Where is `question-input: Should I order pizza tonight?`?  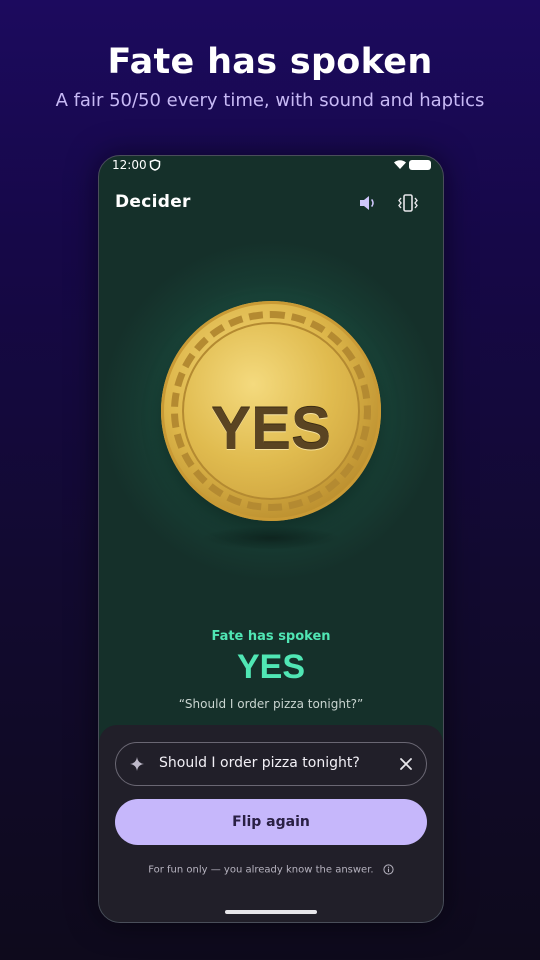
question-input: Should I order pizza tonight? is located at coordinates (271, 764).